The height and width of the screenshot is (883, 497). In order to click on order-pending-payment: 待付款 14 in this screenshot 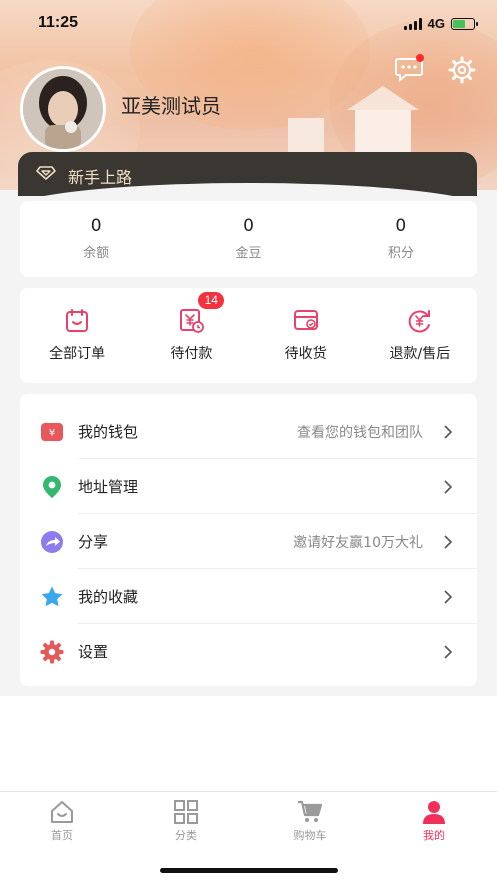, I will do `click(191, 335)`.